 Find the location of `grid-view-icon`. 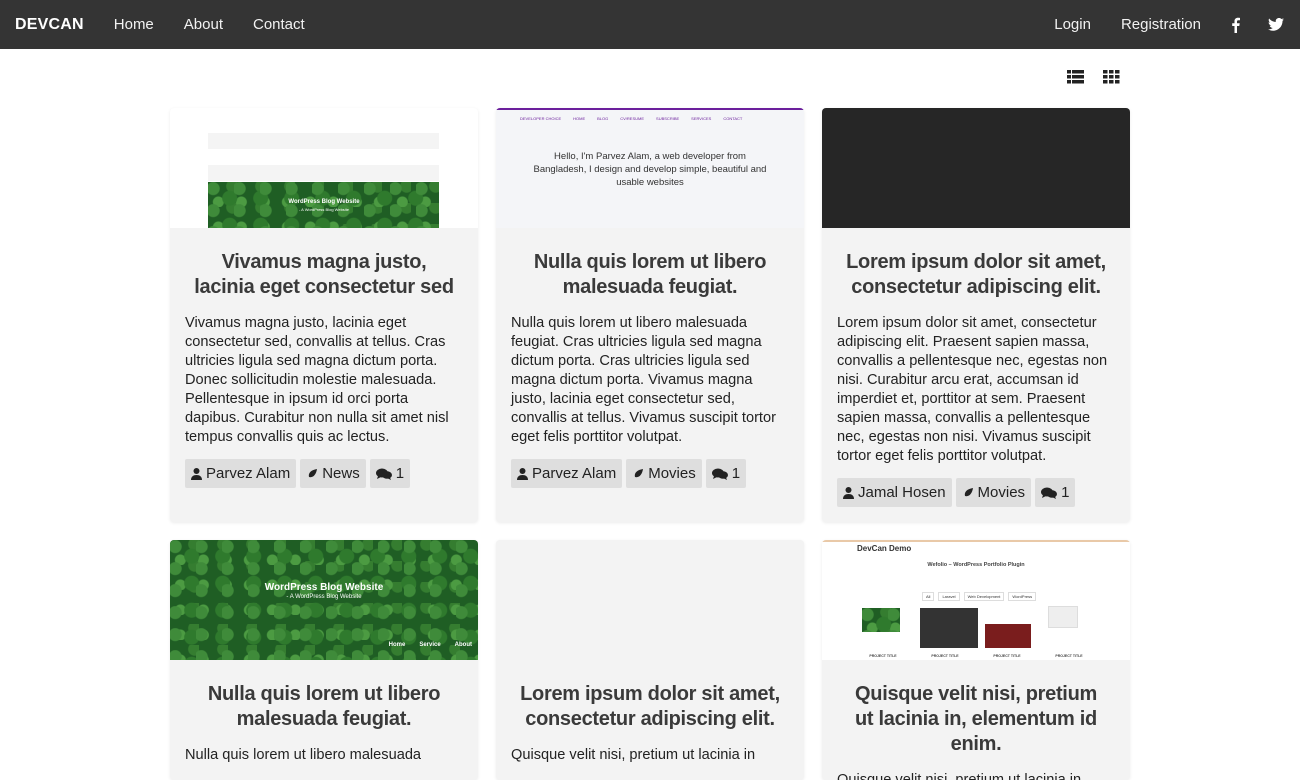

grid-view-icon is located at coordinates (1111, 77).